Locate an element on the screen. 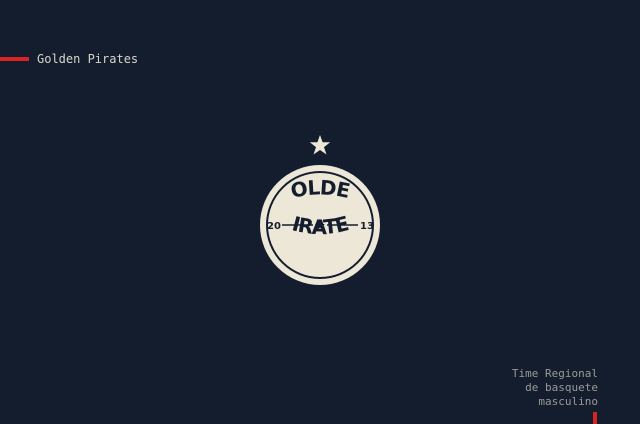  accent-bar-top is located at coordinates (14, 59).